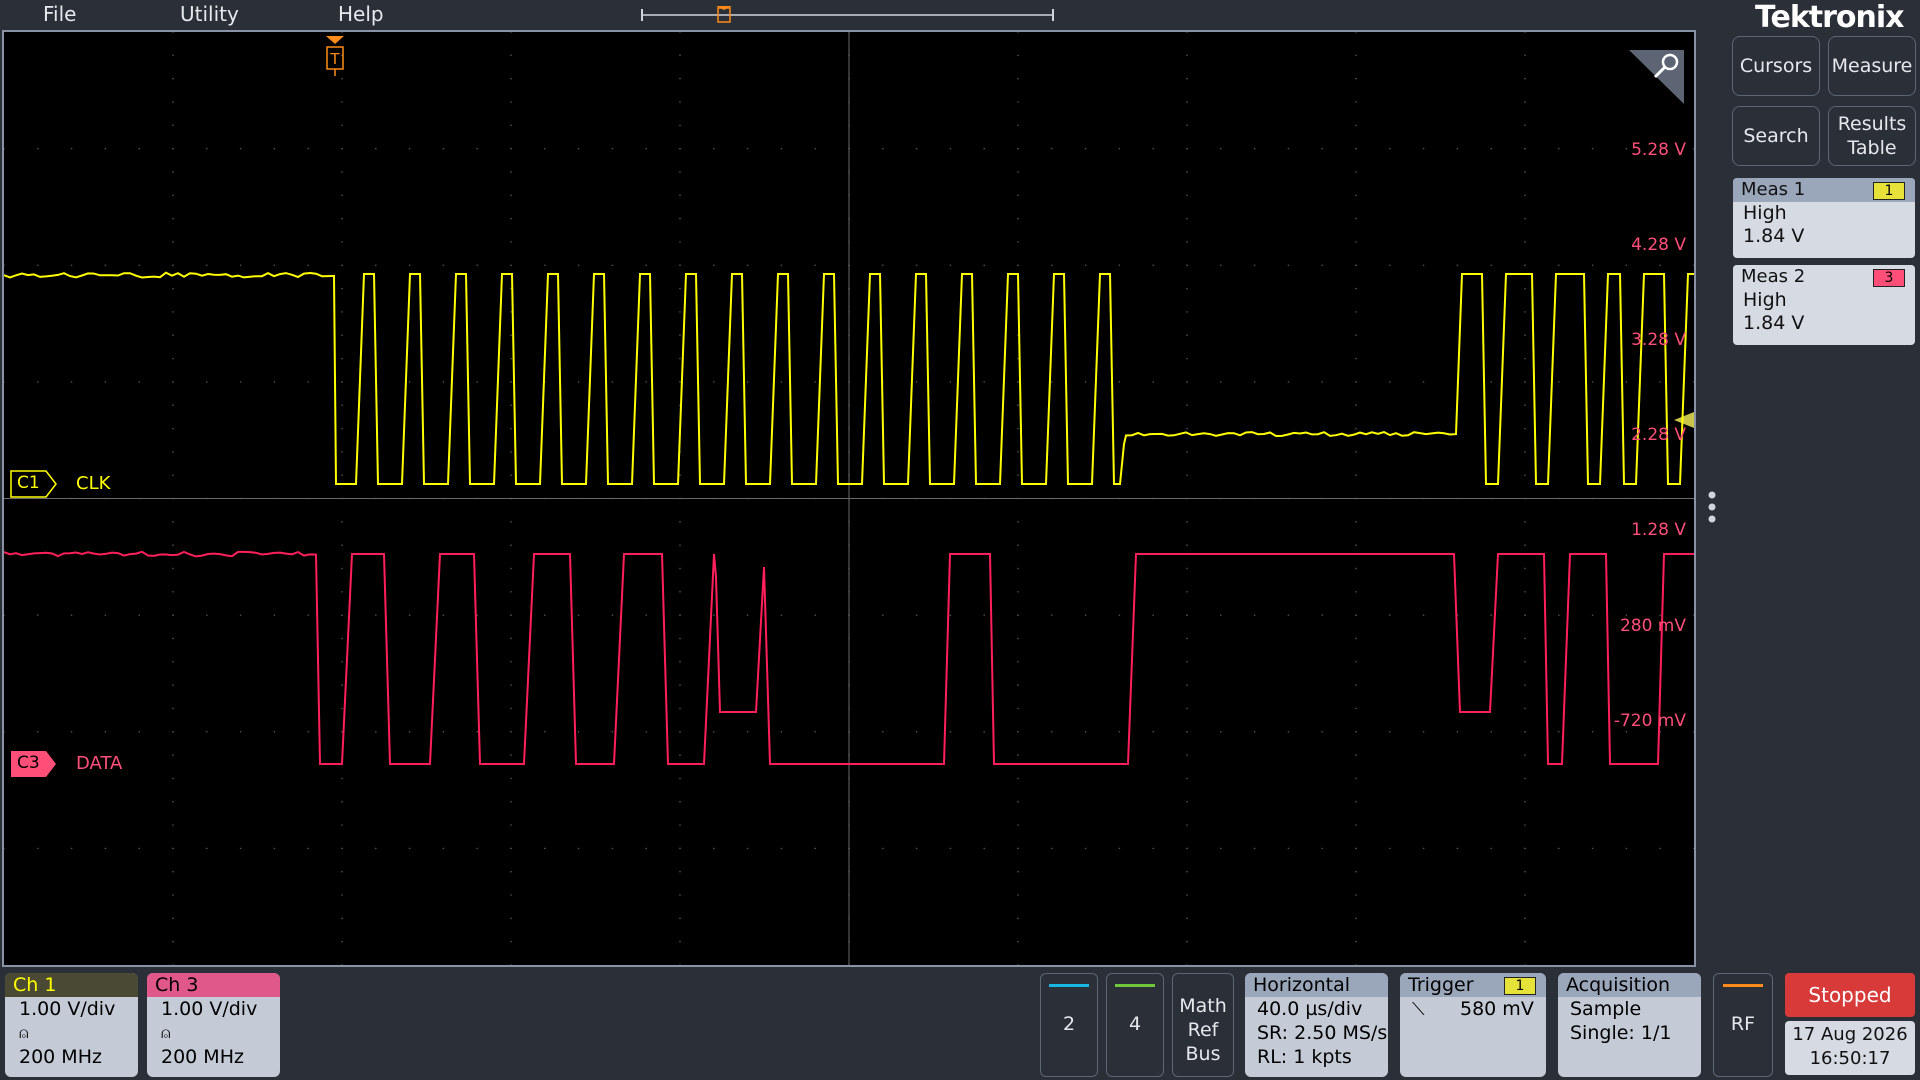 The image size is (1920, 1080). Describe the element at coordinates (71, 1033) in the screenshot. I see `ch1-coupling-icon: ⍝` at that location.